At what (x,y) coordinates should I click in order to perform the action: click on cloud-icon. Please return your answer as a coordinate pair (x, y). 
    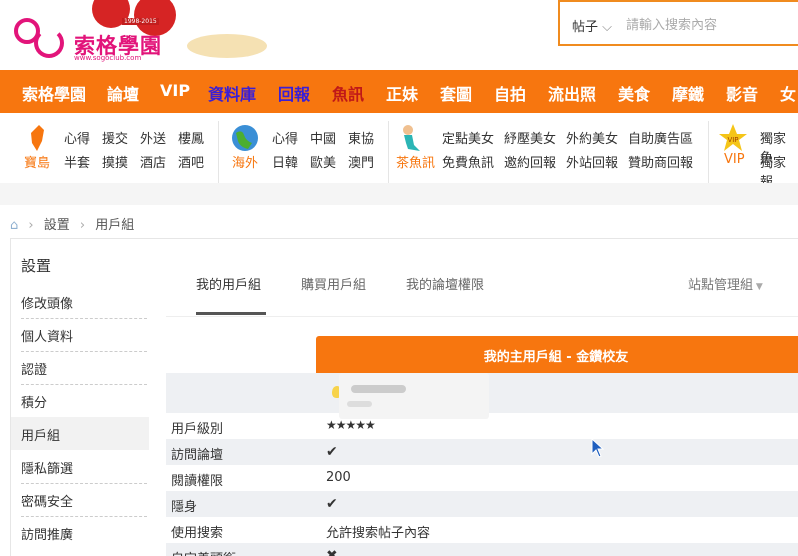
    Looking at the image, I should click on (227, 46).